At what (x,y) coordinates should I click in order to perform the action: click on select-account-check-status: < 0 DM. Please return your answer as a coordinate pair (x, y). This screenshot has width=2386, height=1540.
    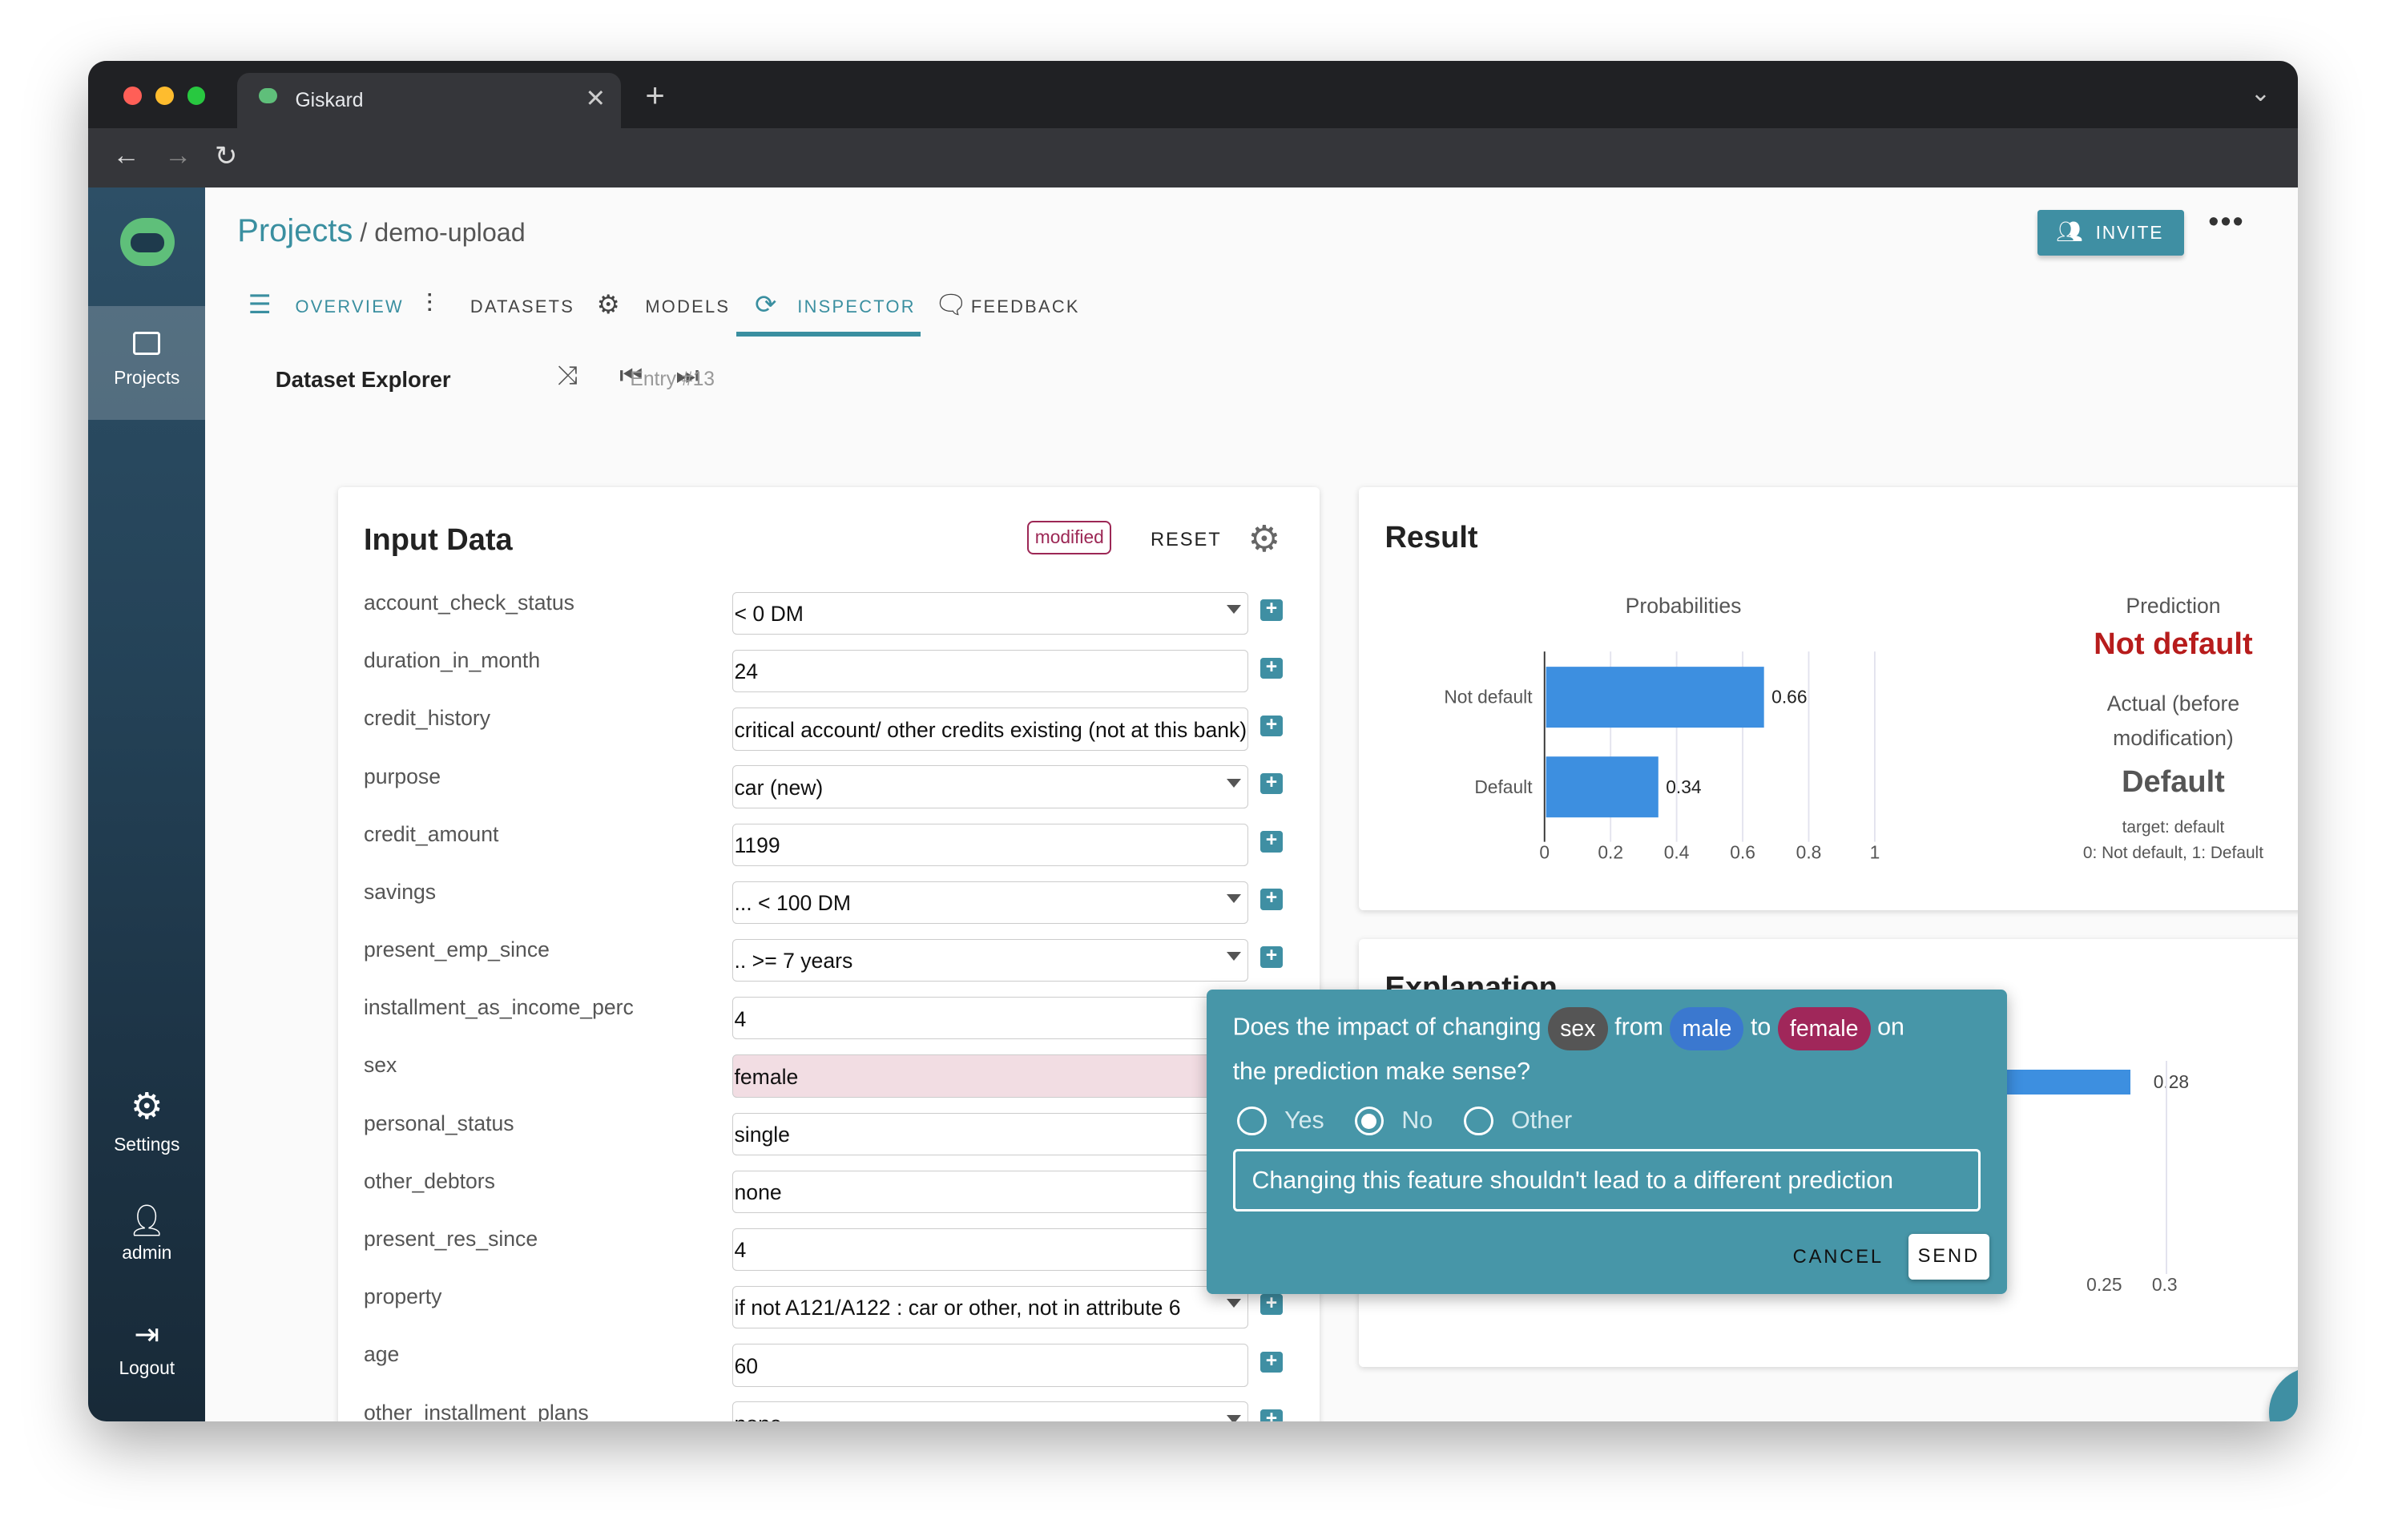
    Looking at the image, I should click on (990, 613).